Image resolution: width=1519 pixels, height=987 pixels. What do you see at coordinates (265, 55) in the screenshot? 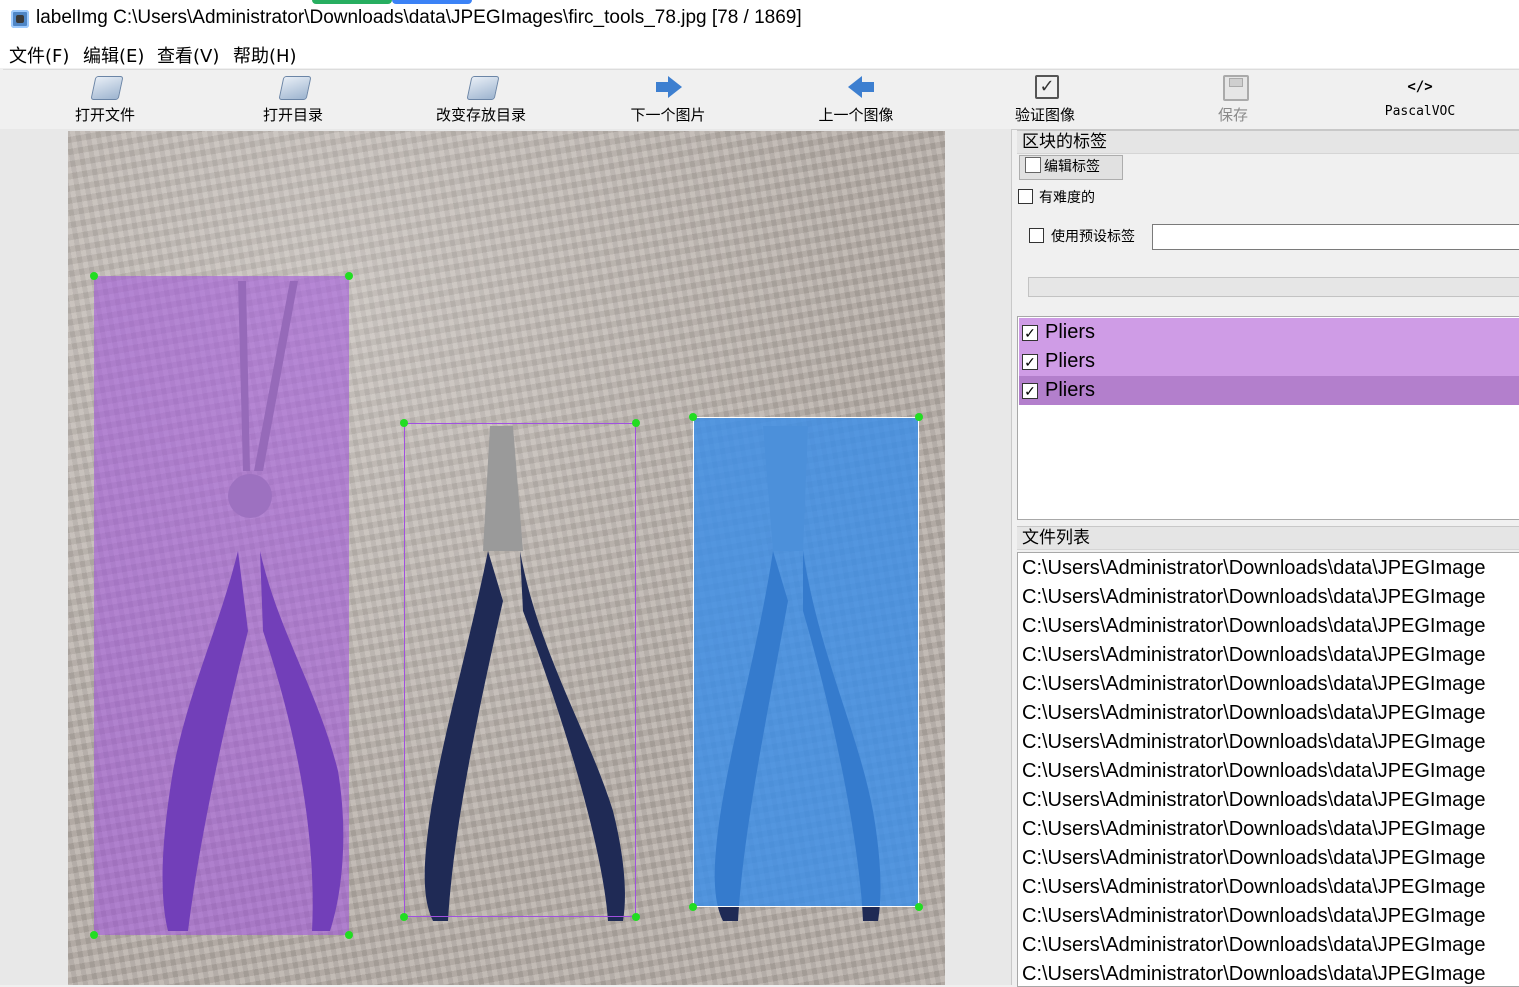
I see `menu-help: 帮助(H)` at bounding box center [265, 55].